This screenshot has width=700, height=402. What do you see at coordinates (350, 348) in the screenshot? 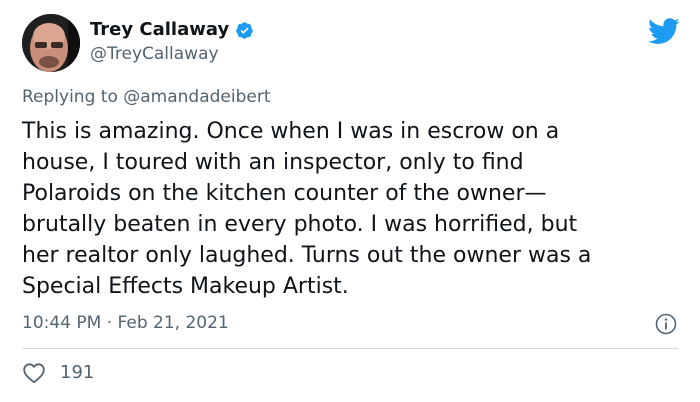
I see `divider` at bounding box center [350, 348].